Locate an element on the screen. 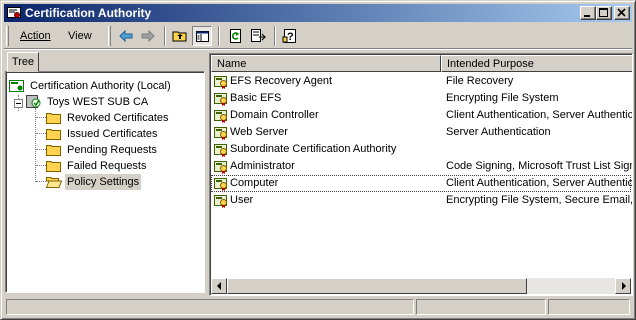 The image size is (636, 320). maximize-button is located at coordinates (604, 13).